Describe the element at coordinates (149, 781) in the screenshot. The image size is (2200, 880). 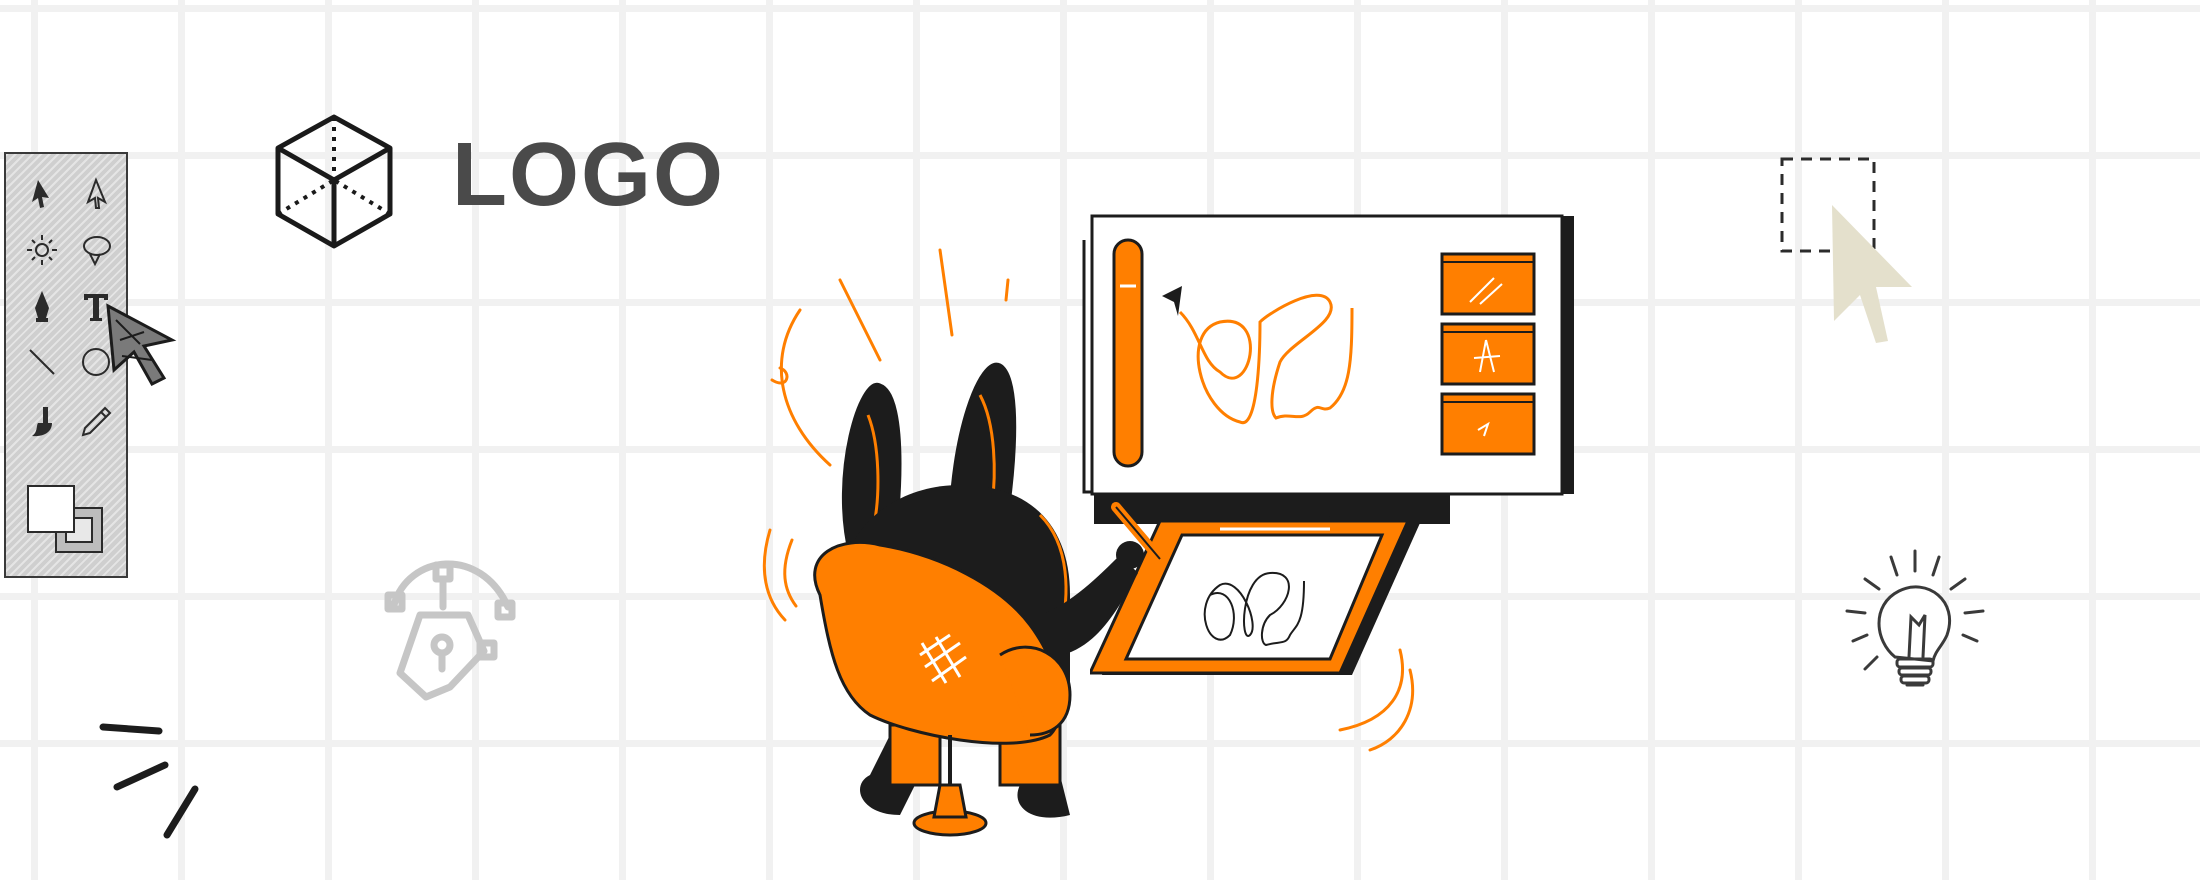
I see `motion-dashes-icon` at that location.